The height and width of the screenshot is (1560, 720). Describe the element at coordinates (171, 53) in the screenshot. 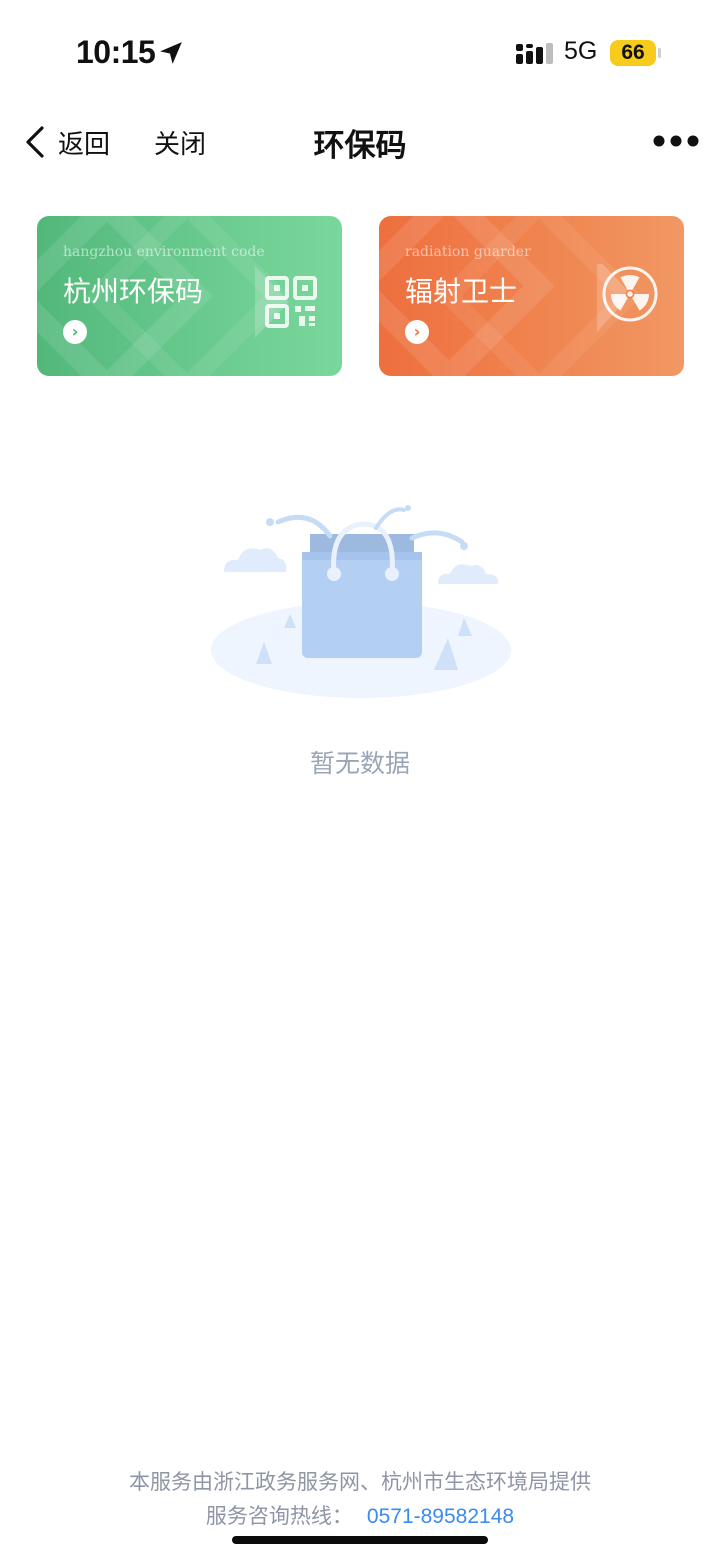

I see `location-arrow-icon` at that location.